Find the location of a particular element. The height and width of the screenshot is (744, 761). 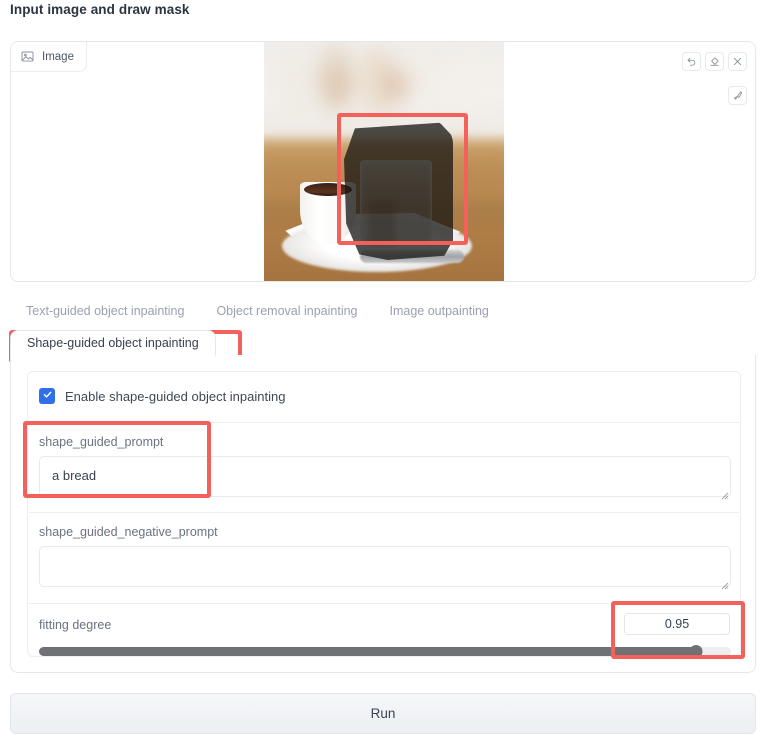

brush-icon is located at coordinates (737, 95).